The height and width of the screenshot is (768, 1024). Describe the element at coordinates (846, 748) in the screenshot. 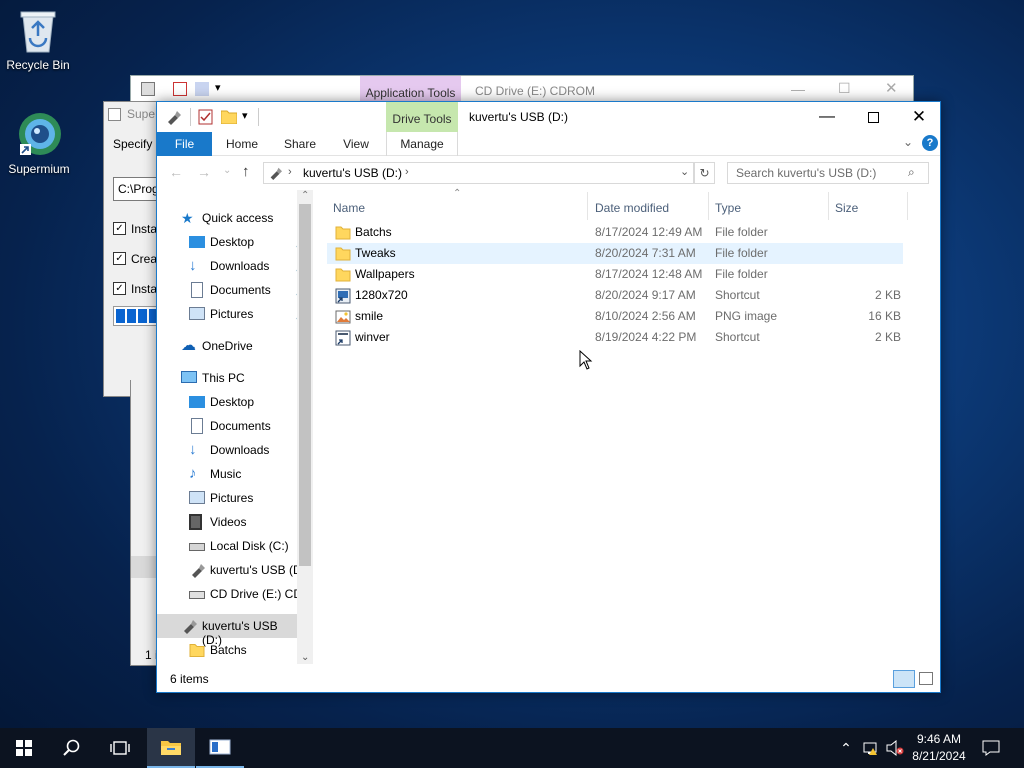

I see `show-hidden-icons-button: ⌃` at that location.